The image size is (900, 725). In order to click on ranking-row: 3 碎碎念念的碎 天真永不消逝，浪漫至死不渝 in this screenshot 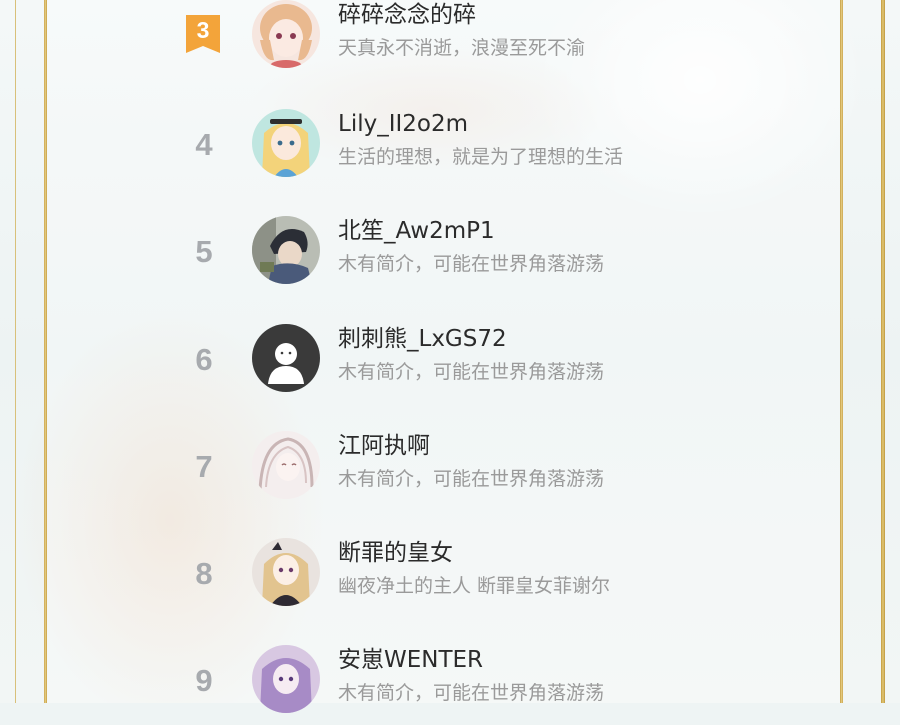, I will do `click(460, 40)`.